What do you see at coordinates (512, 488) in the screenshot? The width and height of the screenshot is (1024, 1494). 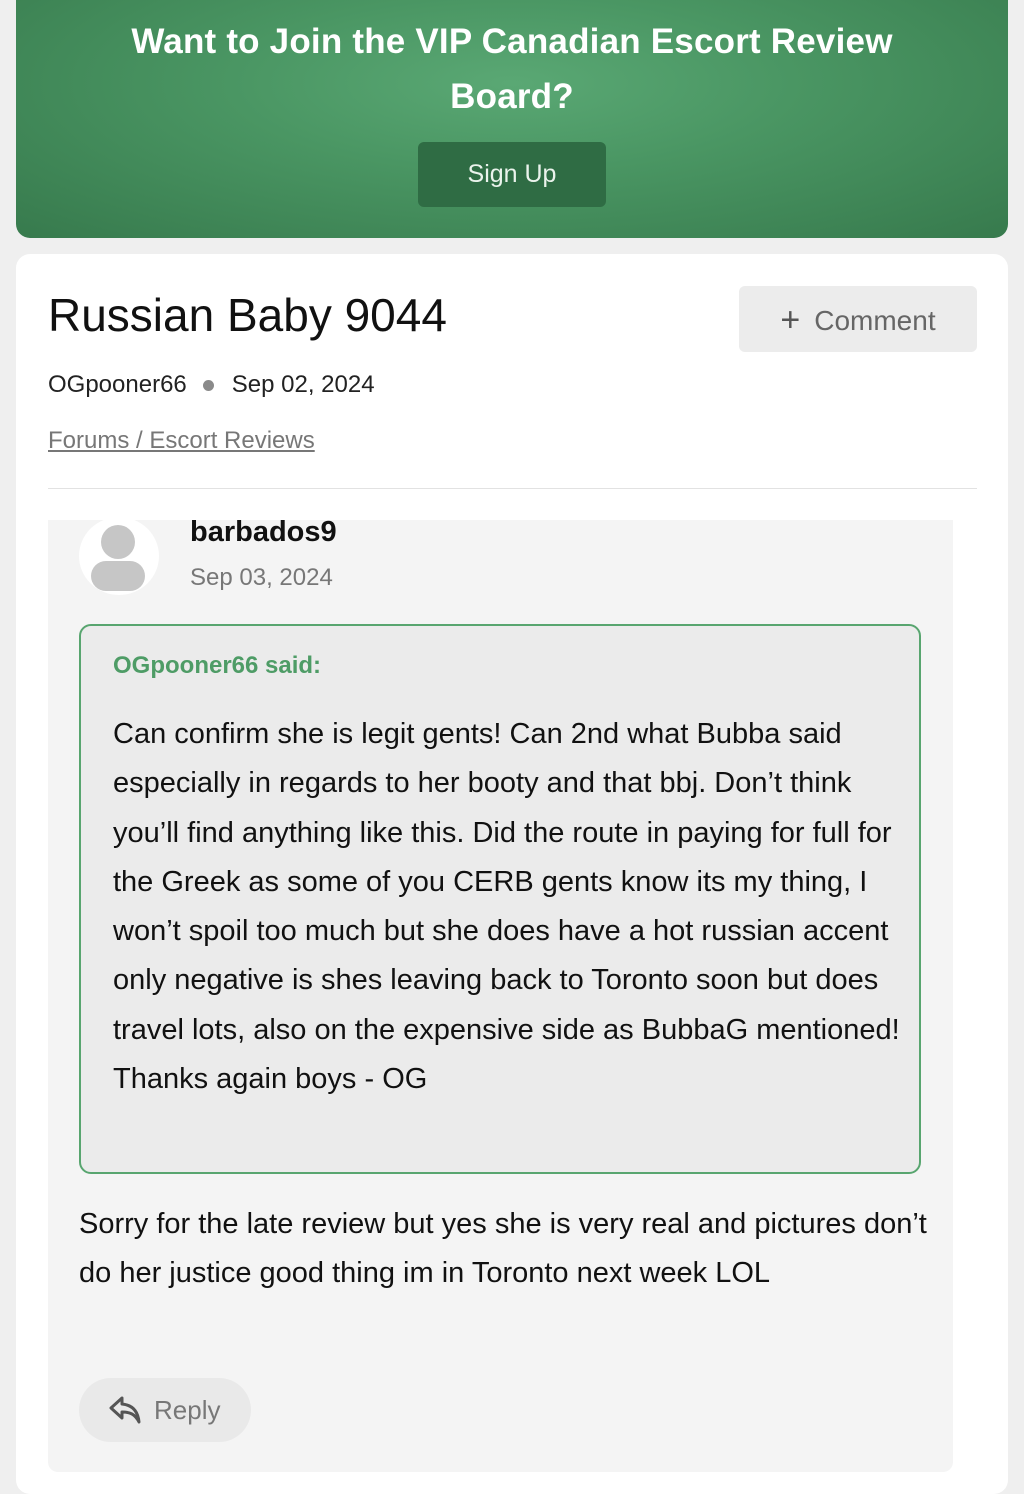 I see `divider` at bounding box center [512, 488].